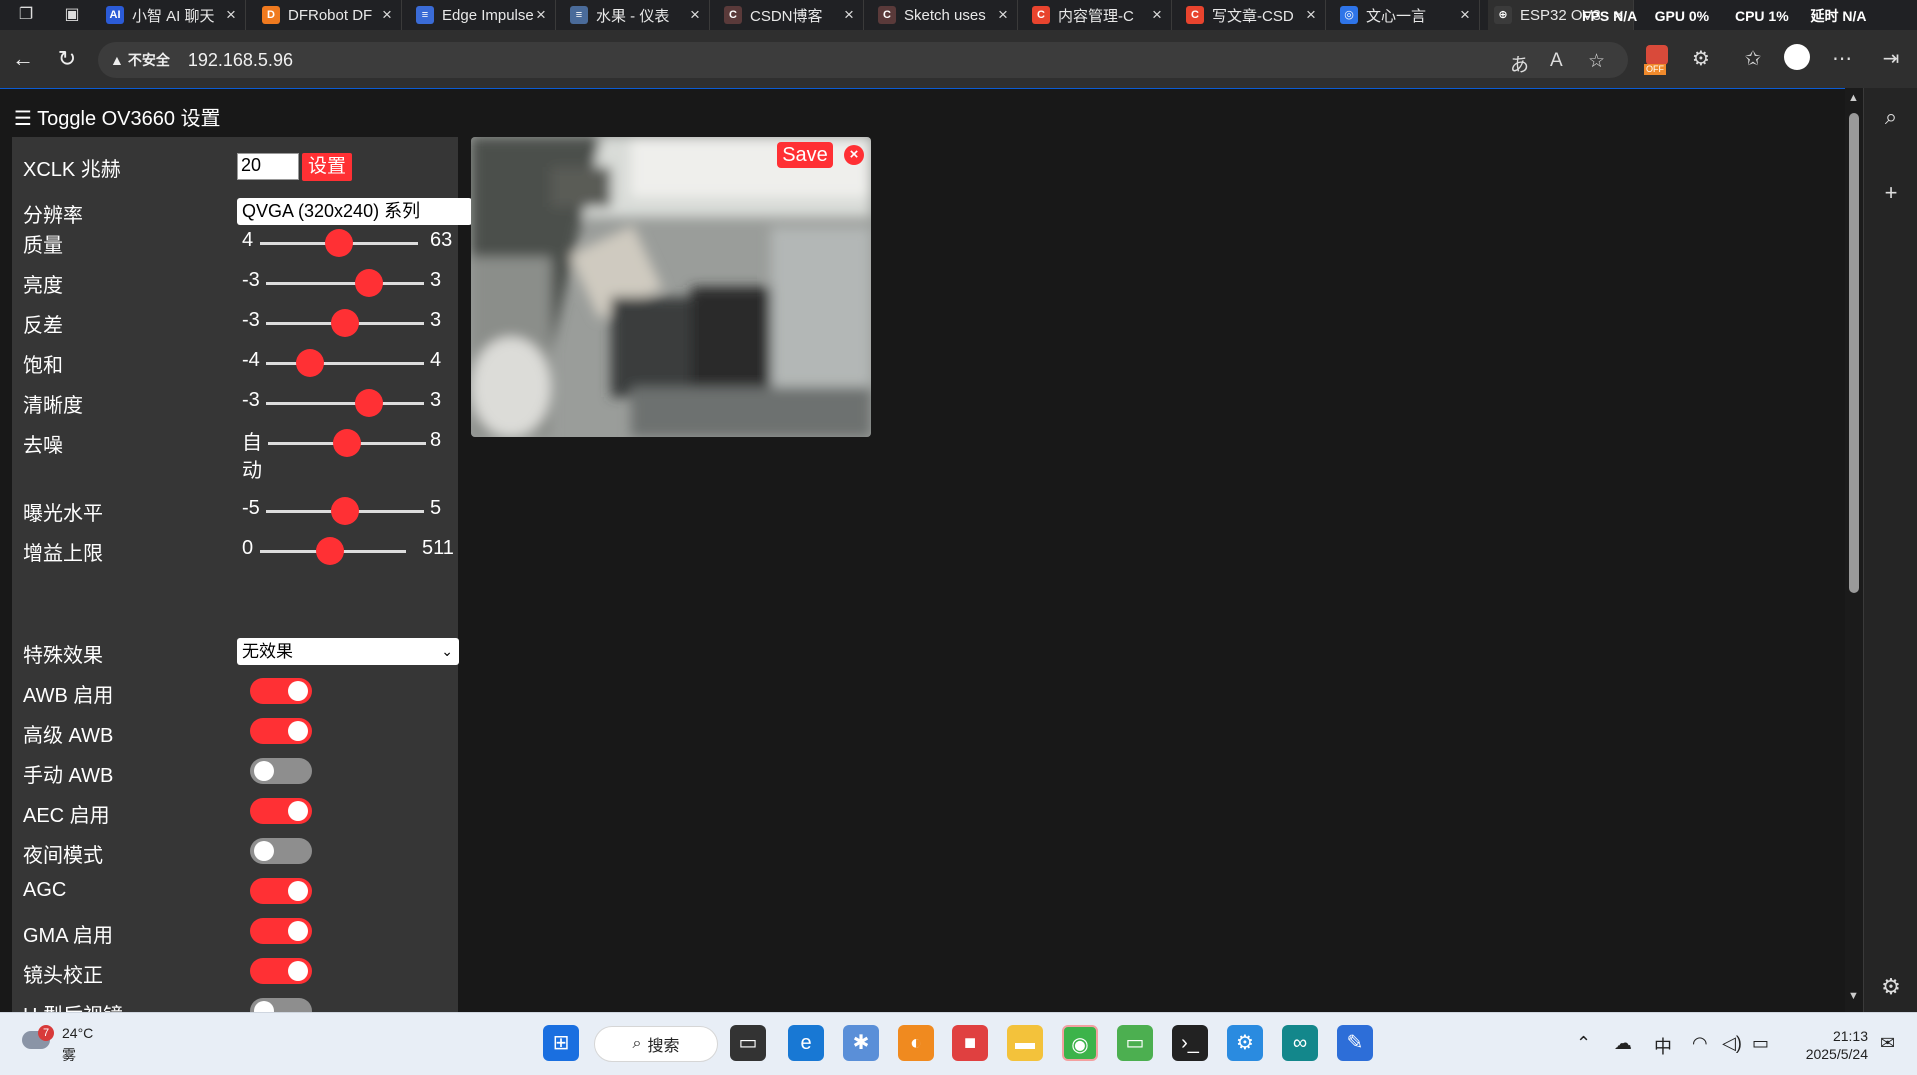  I want to click on scroll-down-icon: ▼, so click(1853, 996).